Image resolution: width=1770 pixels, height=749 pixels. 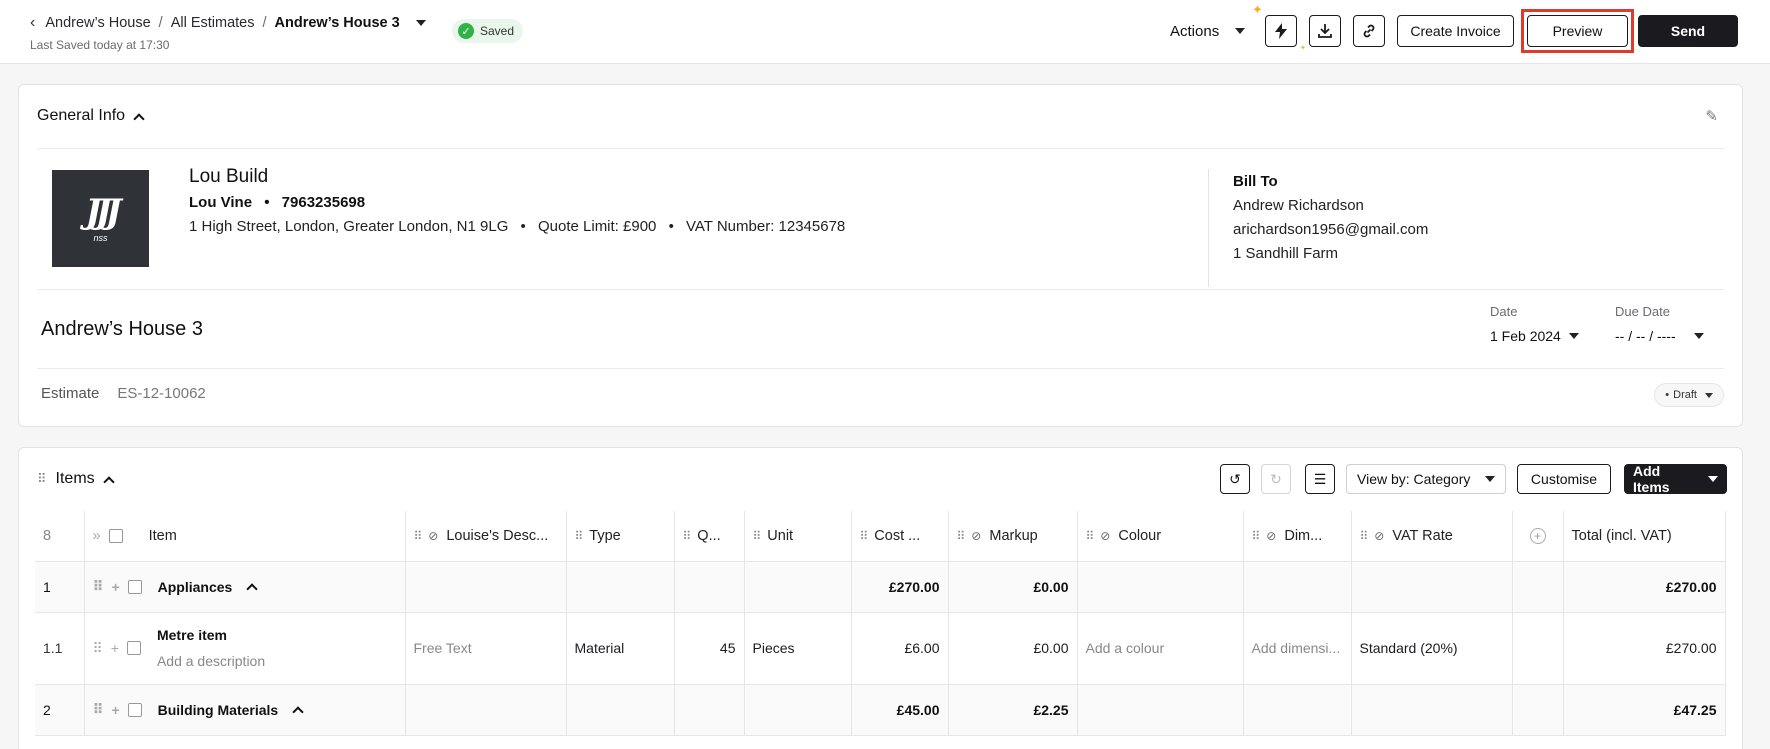 What do you see at coordinates (1538, 648) in the screenshot?
I see `add-column-cell` at bounding box center [1538, 648].